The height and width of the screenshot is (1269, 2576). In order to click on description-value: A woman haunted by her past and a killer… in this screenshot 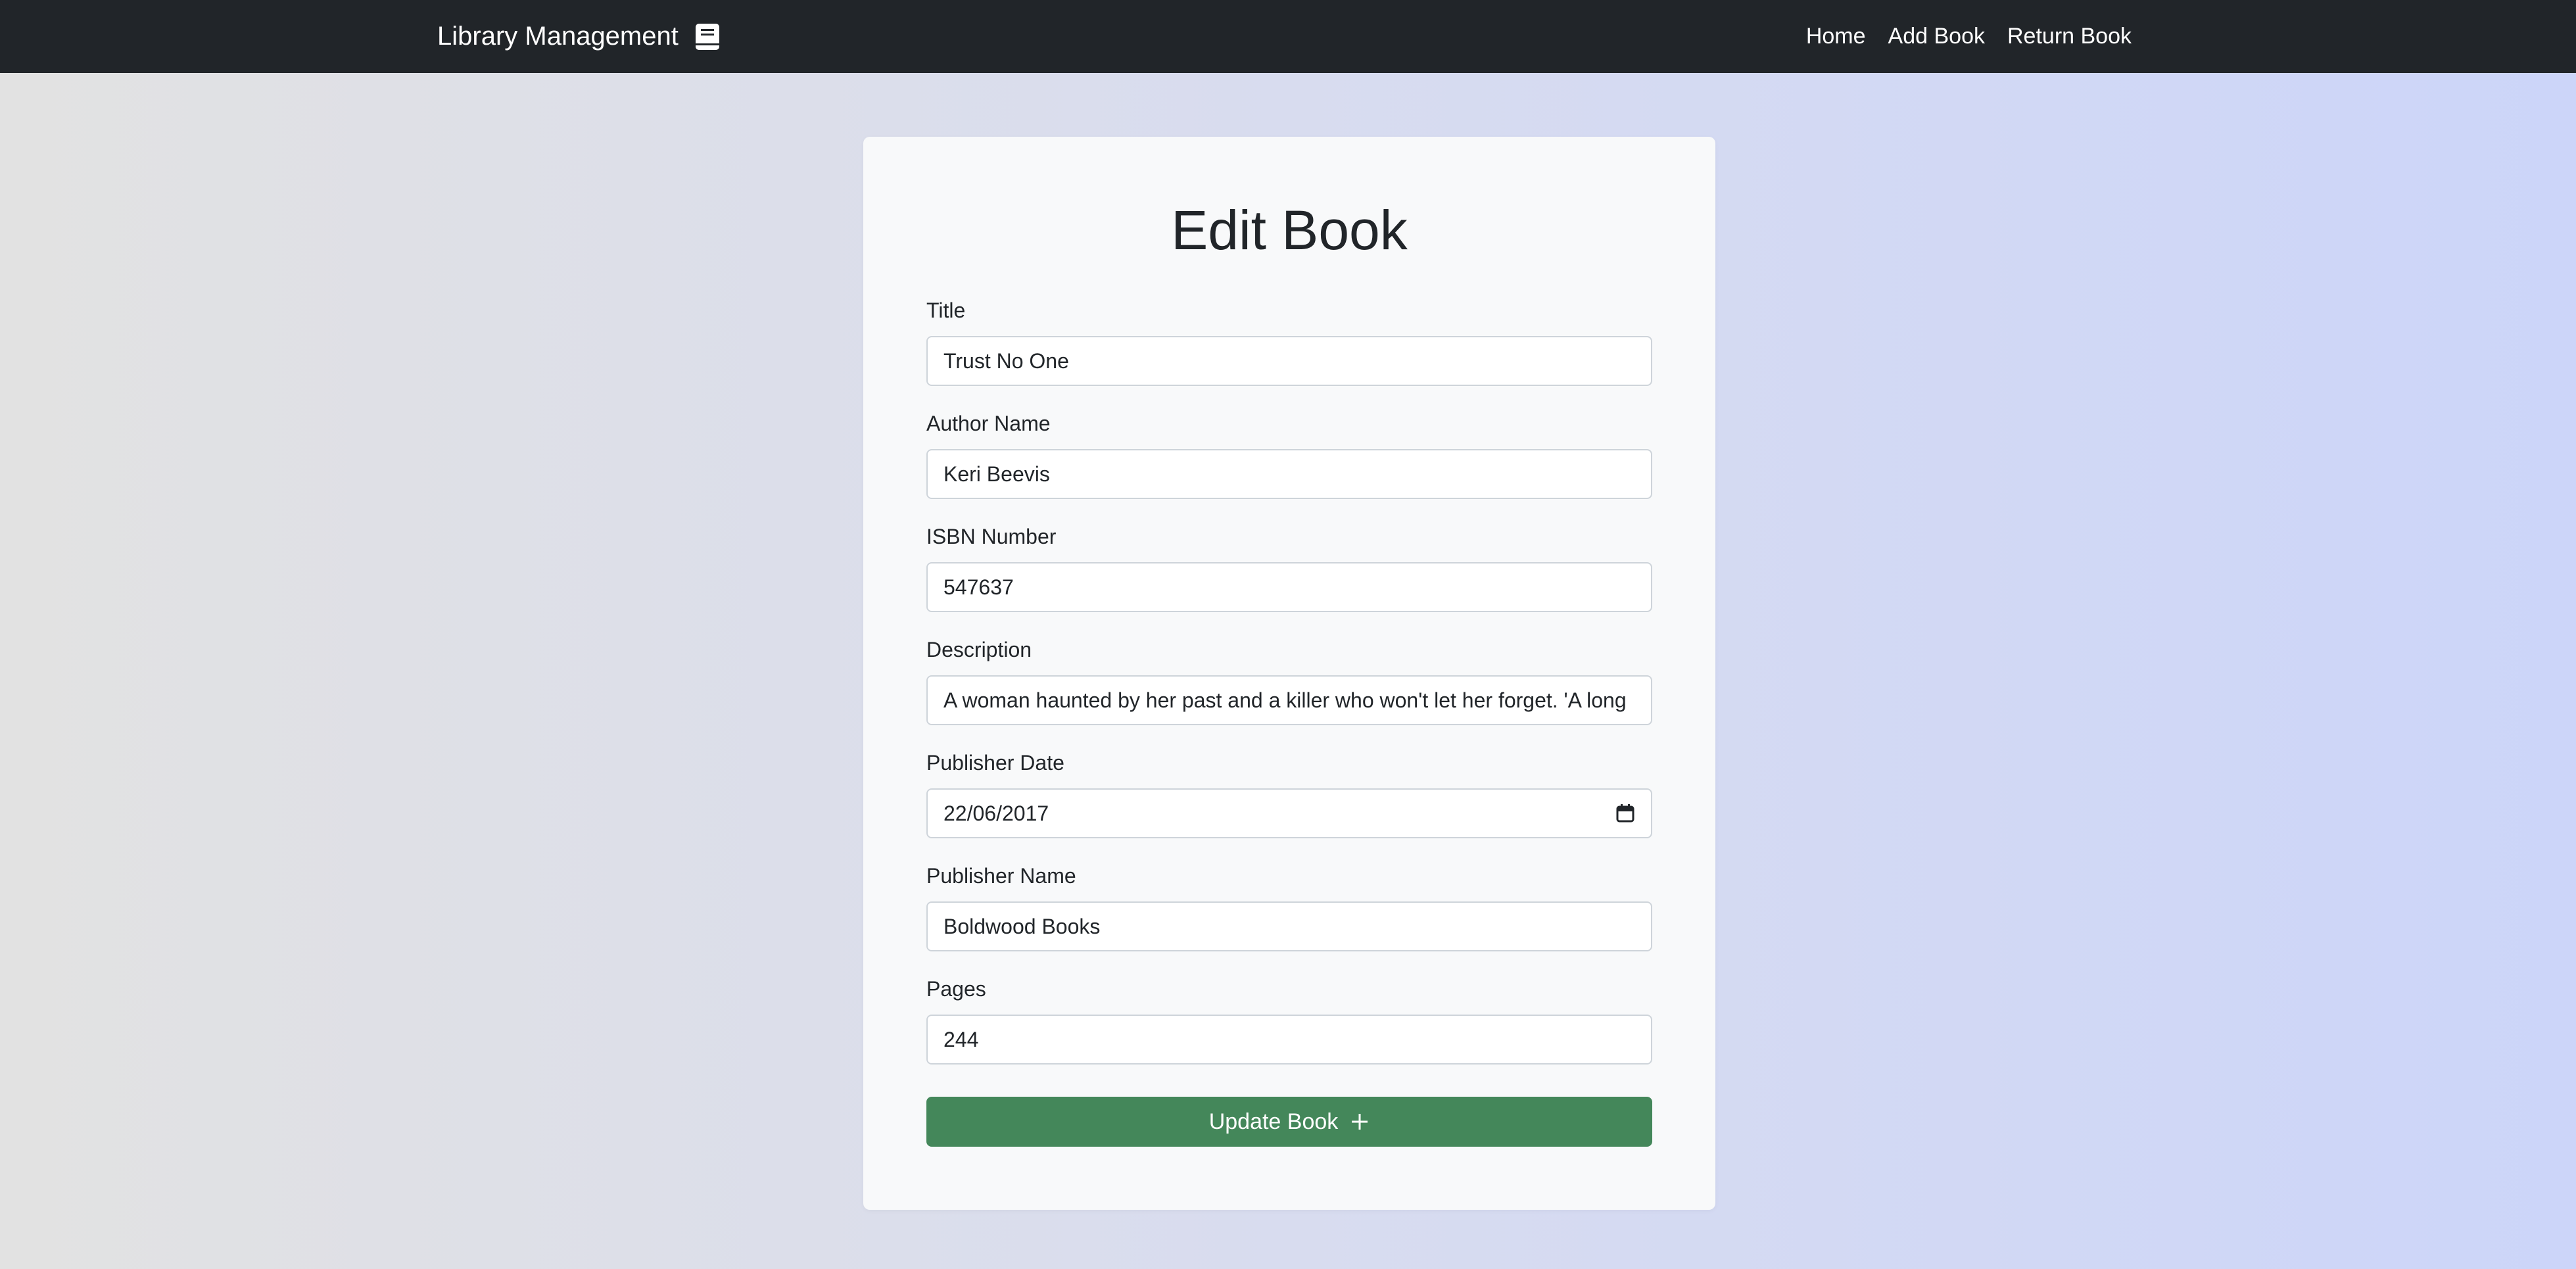, I will do `click(1285, 700)`.